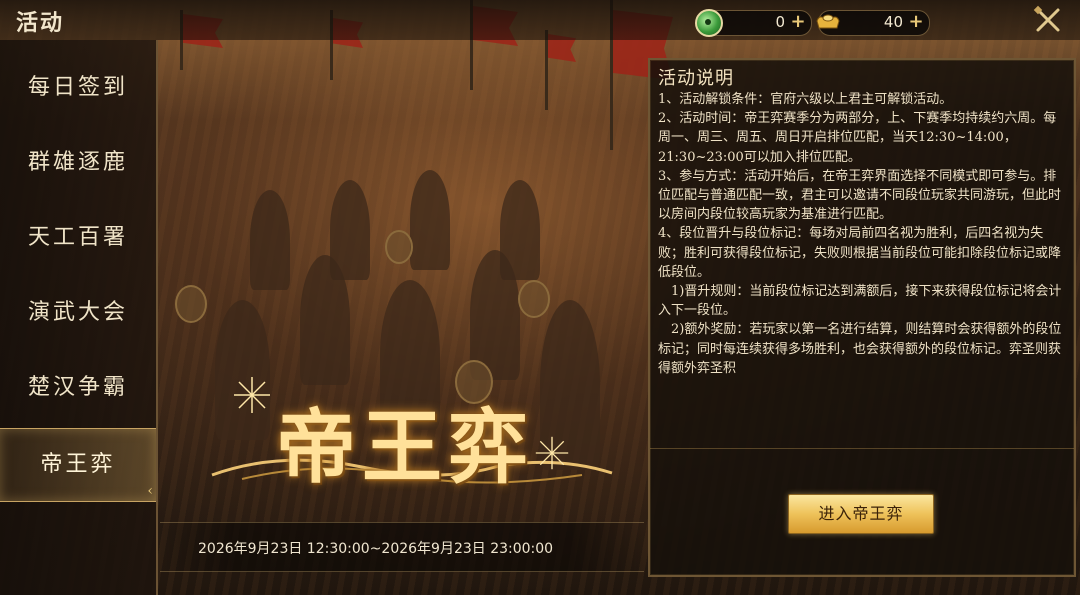  I want to click on divider, so click(862, 448).